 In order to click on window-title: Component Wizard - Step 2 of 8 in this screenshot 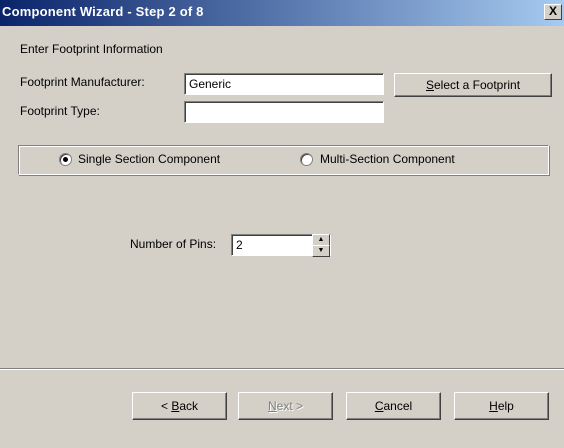, I will do `click(103, 11)`.